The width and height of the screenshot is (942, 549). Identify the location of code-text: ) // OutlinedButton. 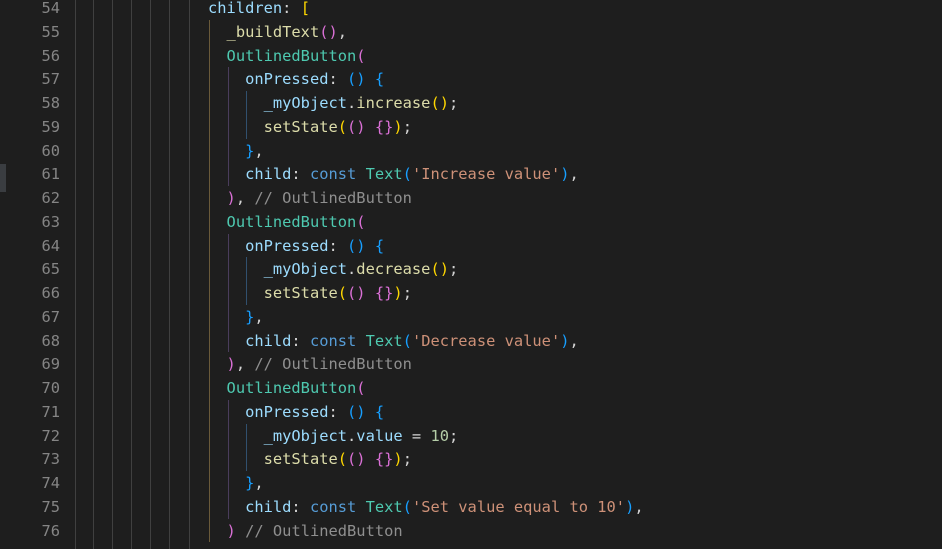
(305, 531).